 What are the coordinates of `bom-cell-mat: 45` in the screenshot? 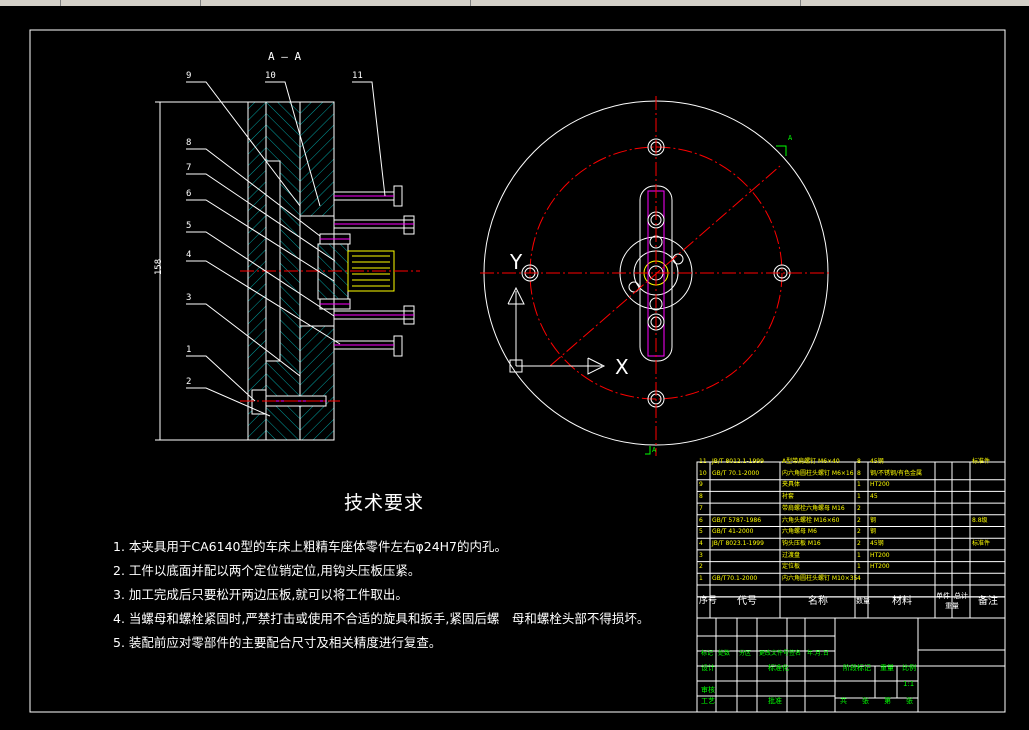 It's located at (874, 497).